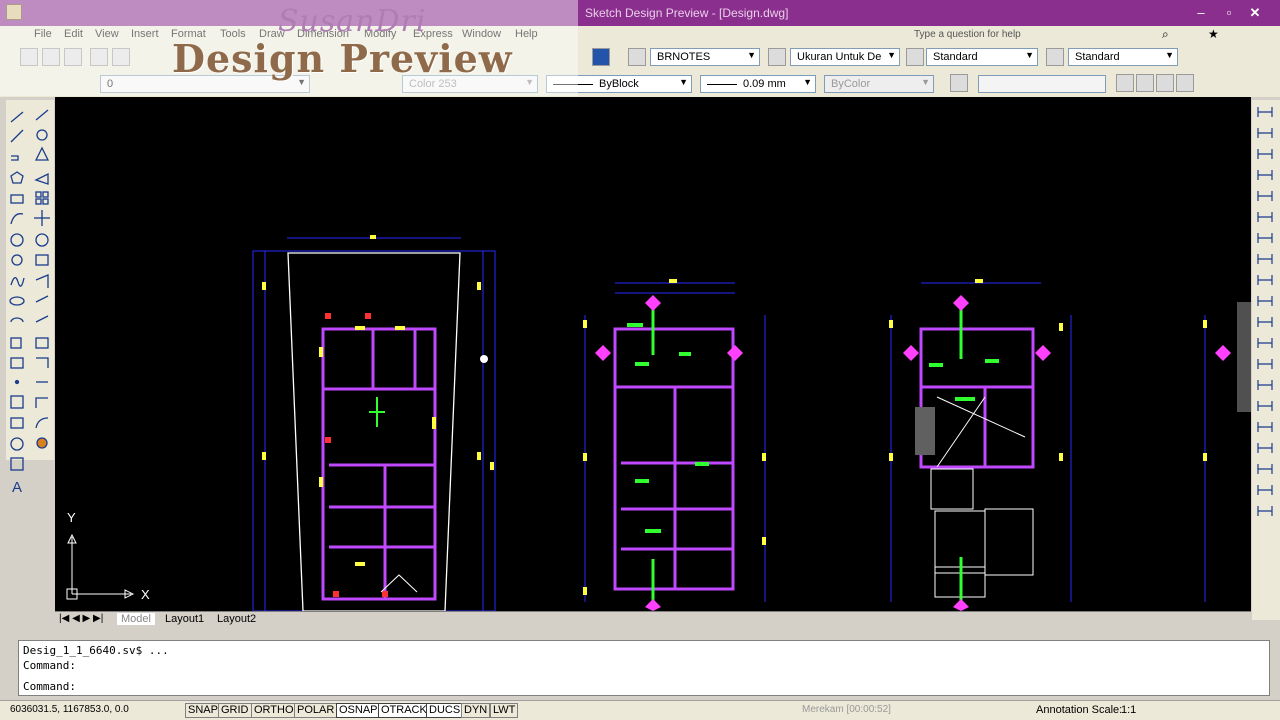 This screenshot has width=1280, height=720. Describe the element at coordinates (637, 57) in the screenshot. I see `text-style-icon` at that location.